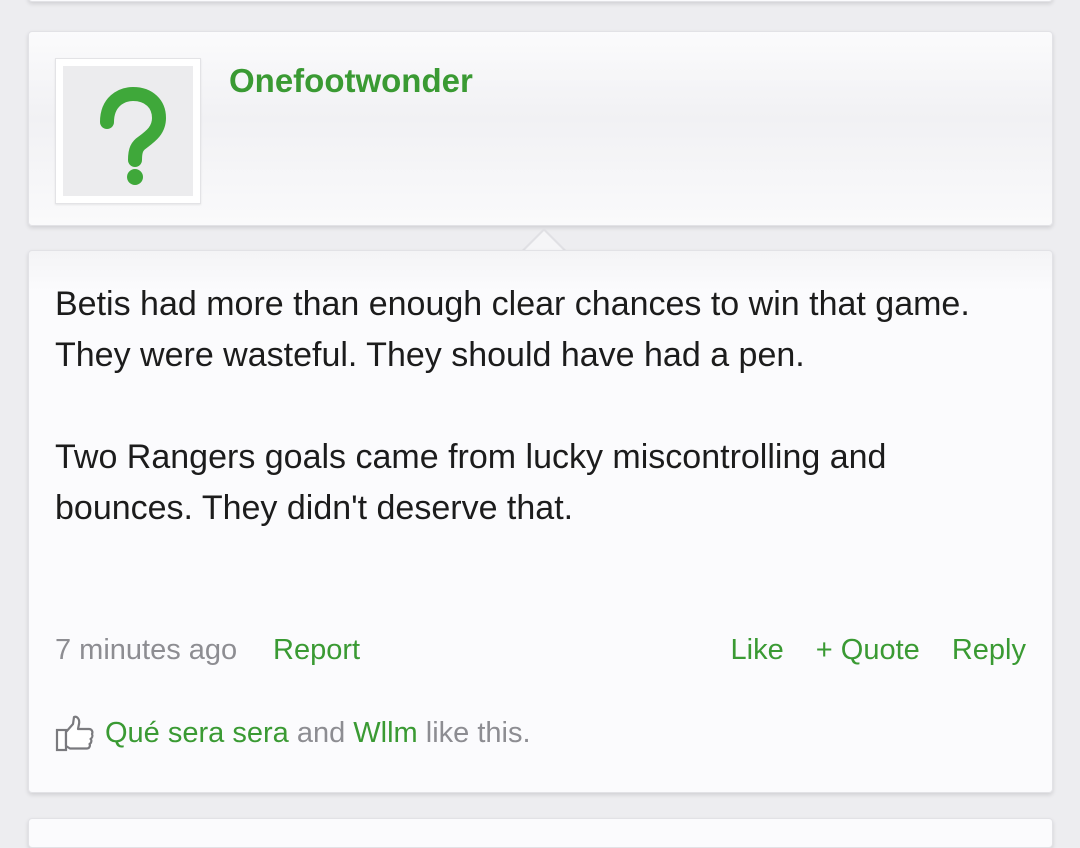 The height and width of the screenshot is (848, 1080). I want to click on question-mark-icon, so click(133, 135).